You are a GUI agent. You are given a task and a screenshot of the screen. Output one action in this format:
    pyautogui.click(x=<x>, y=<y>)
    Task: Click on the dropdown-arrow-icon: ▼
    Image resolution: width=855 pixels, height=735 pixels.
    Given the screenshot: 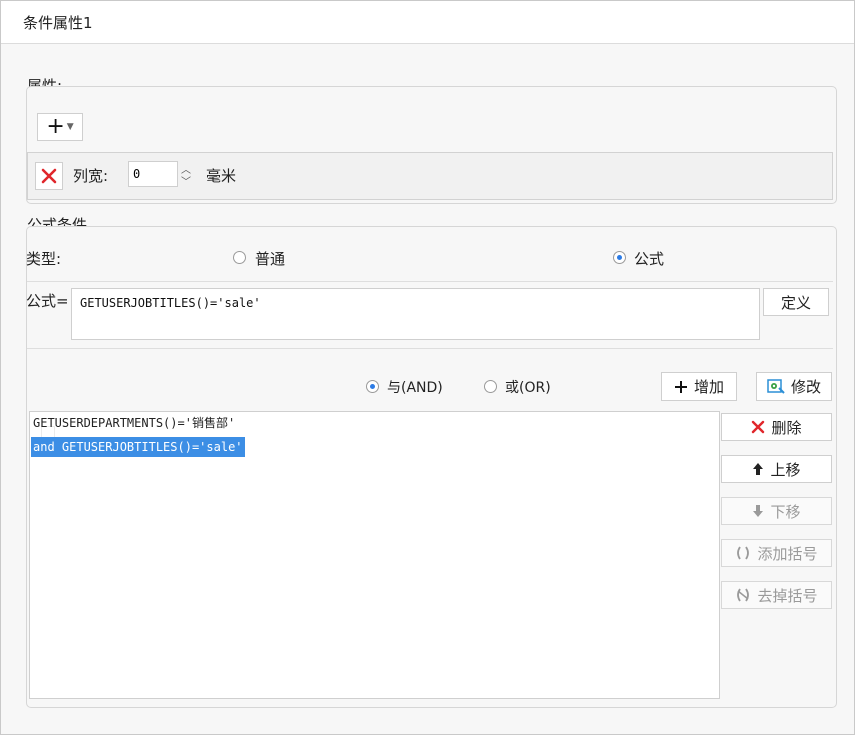 What is the action you would take?
    pyautogui.click(x=70, y=127)
    